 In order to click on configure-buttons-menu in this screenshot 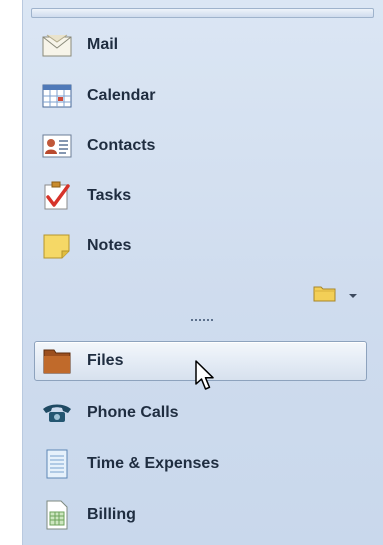, I will do `click(343, 295)`.